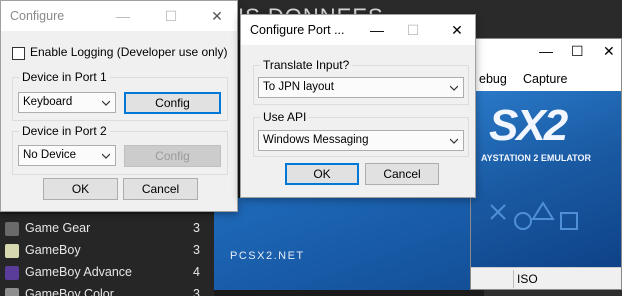 The height and width of the screenshot is (296, 622). Describe the element at coordinates (53, 250) in the screenshot. I see `list-item-label: GameBoy` at that location.